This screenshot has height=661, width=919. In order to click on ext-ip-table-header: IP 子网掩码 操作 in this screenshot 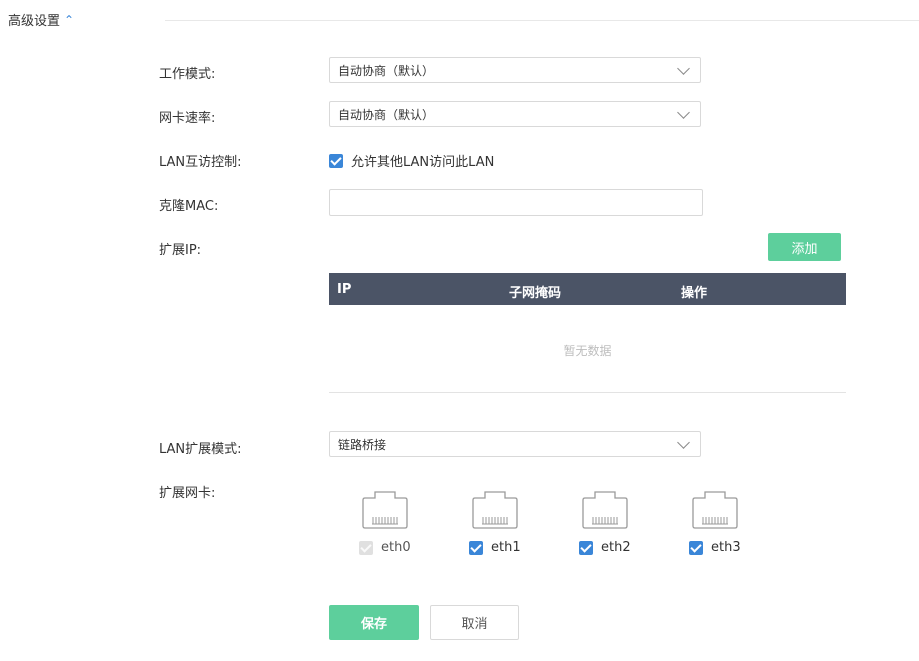, I will do `click(587, 289)`.